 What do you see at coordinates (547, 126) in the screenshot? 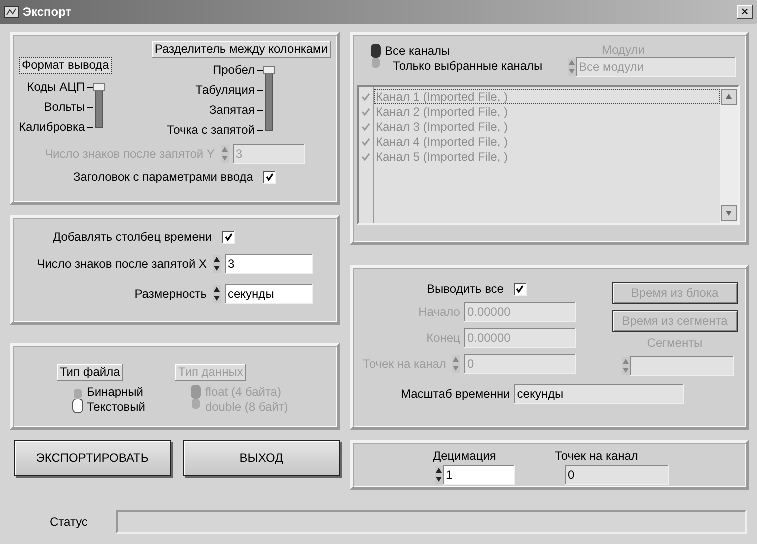
I see `list-item: Канал 3 (Imported File, )` at bounding box center [547, 126].